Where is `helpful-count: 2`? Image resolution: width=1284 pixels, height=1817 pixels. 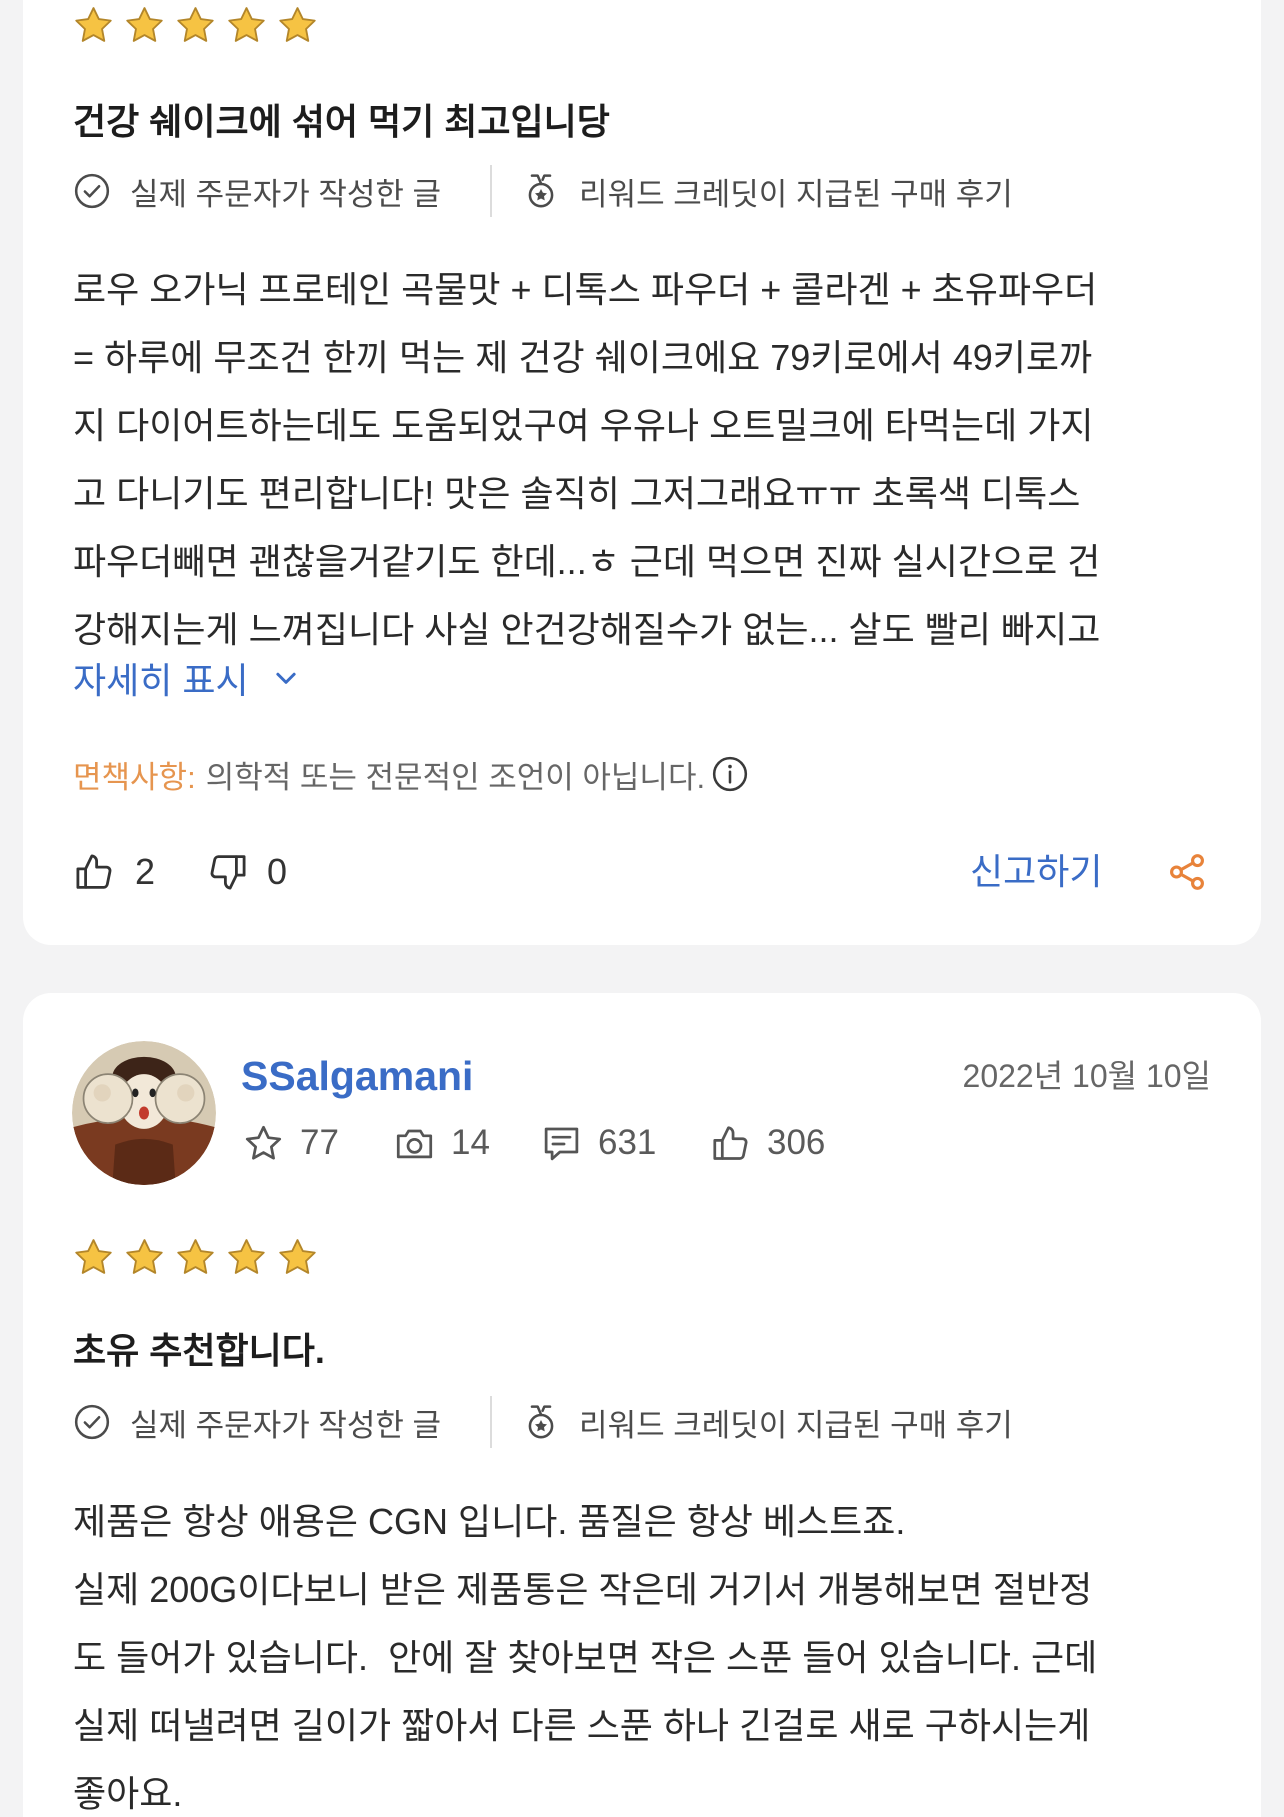 helpful-count: 2 is located at coordinates (145, 871).